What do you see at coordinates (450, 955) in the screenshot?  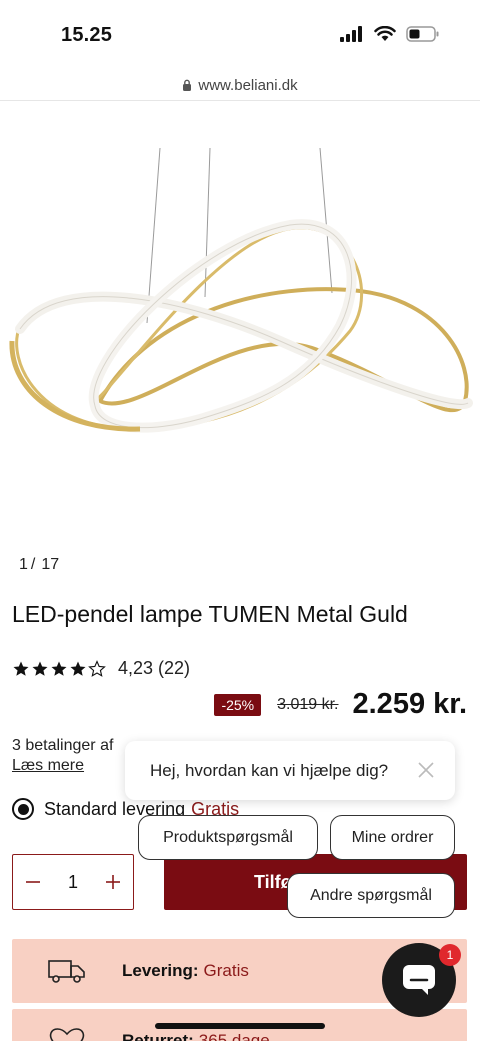 I see `chat-notification-badge: 1` at bounding box center [450, 955].